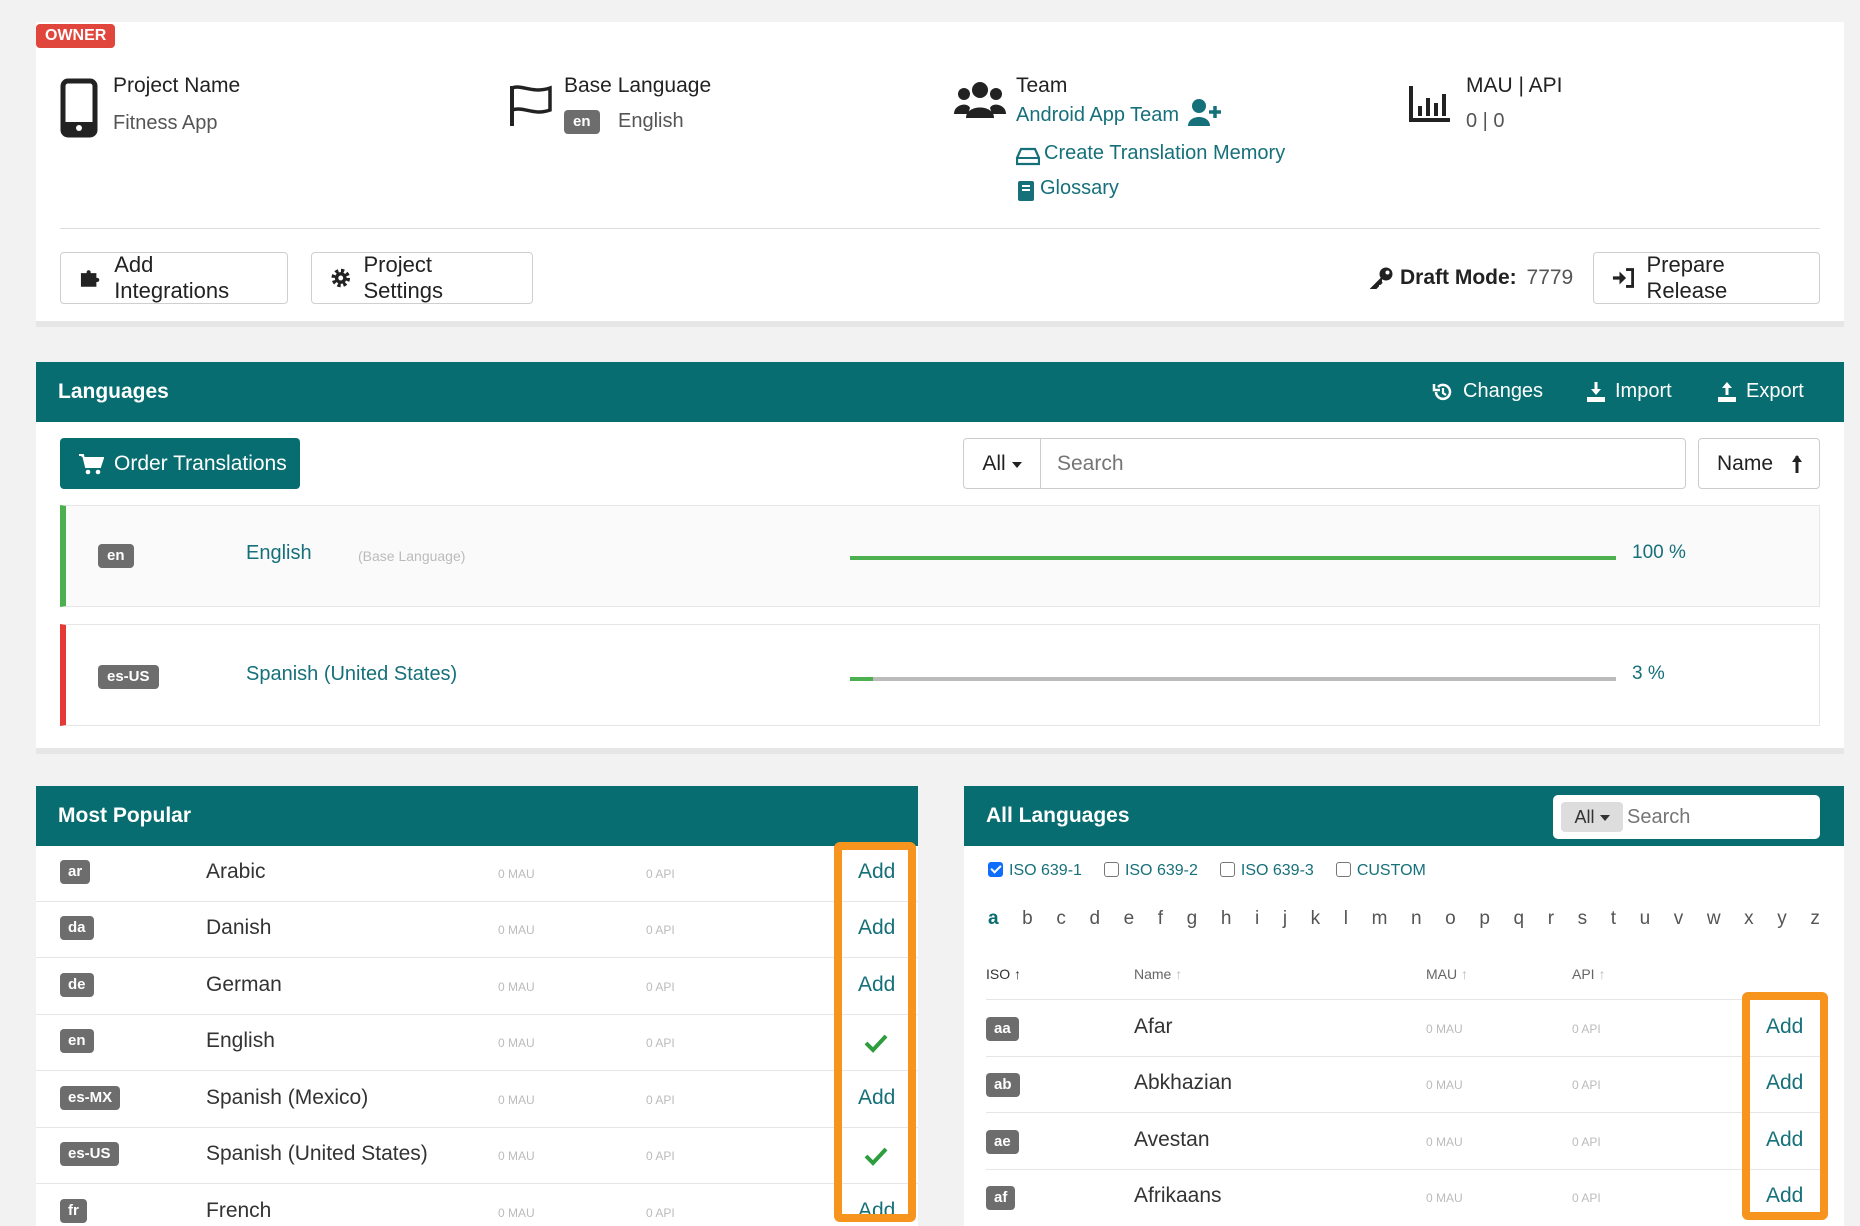  Describe the element at coordinates (279, 553) in the screenshot. I see `language-name-link: English` at that location.